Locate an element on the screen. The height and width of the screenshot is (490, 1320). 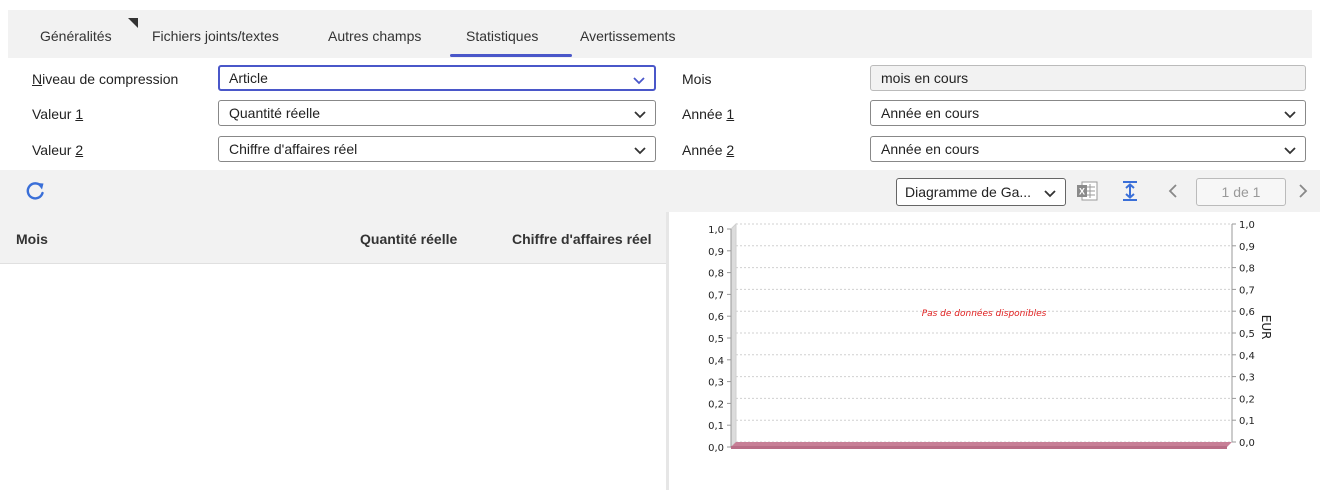
svg-text: X is located at coordinates (1082, 192).